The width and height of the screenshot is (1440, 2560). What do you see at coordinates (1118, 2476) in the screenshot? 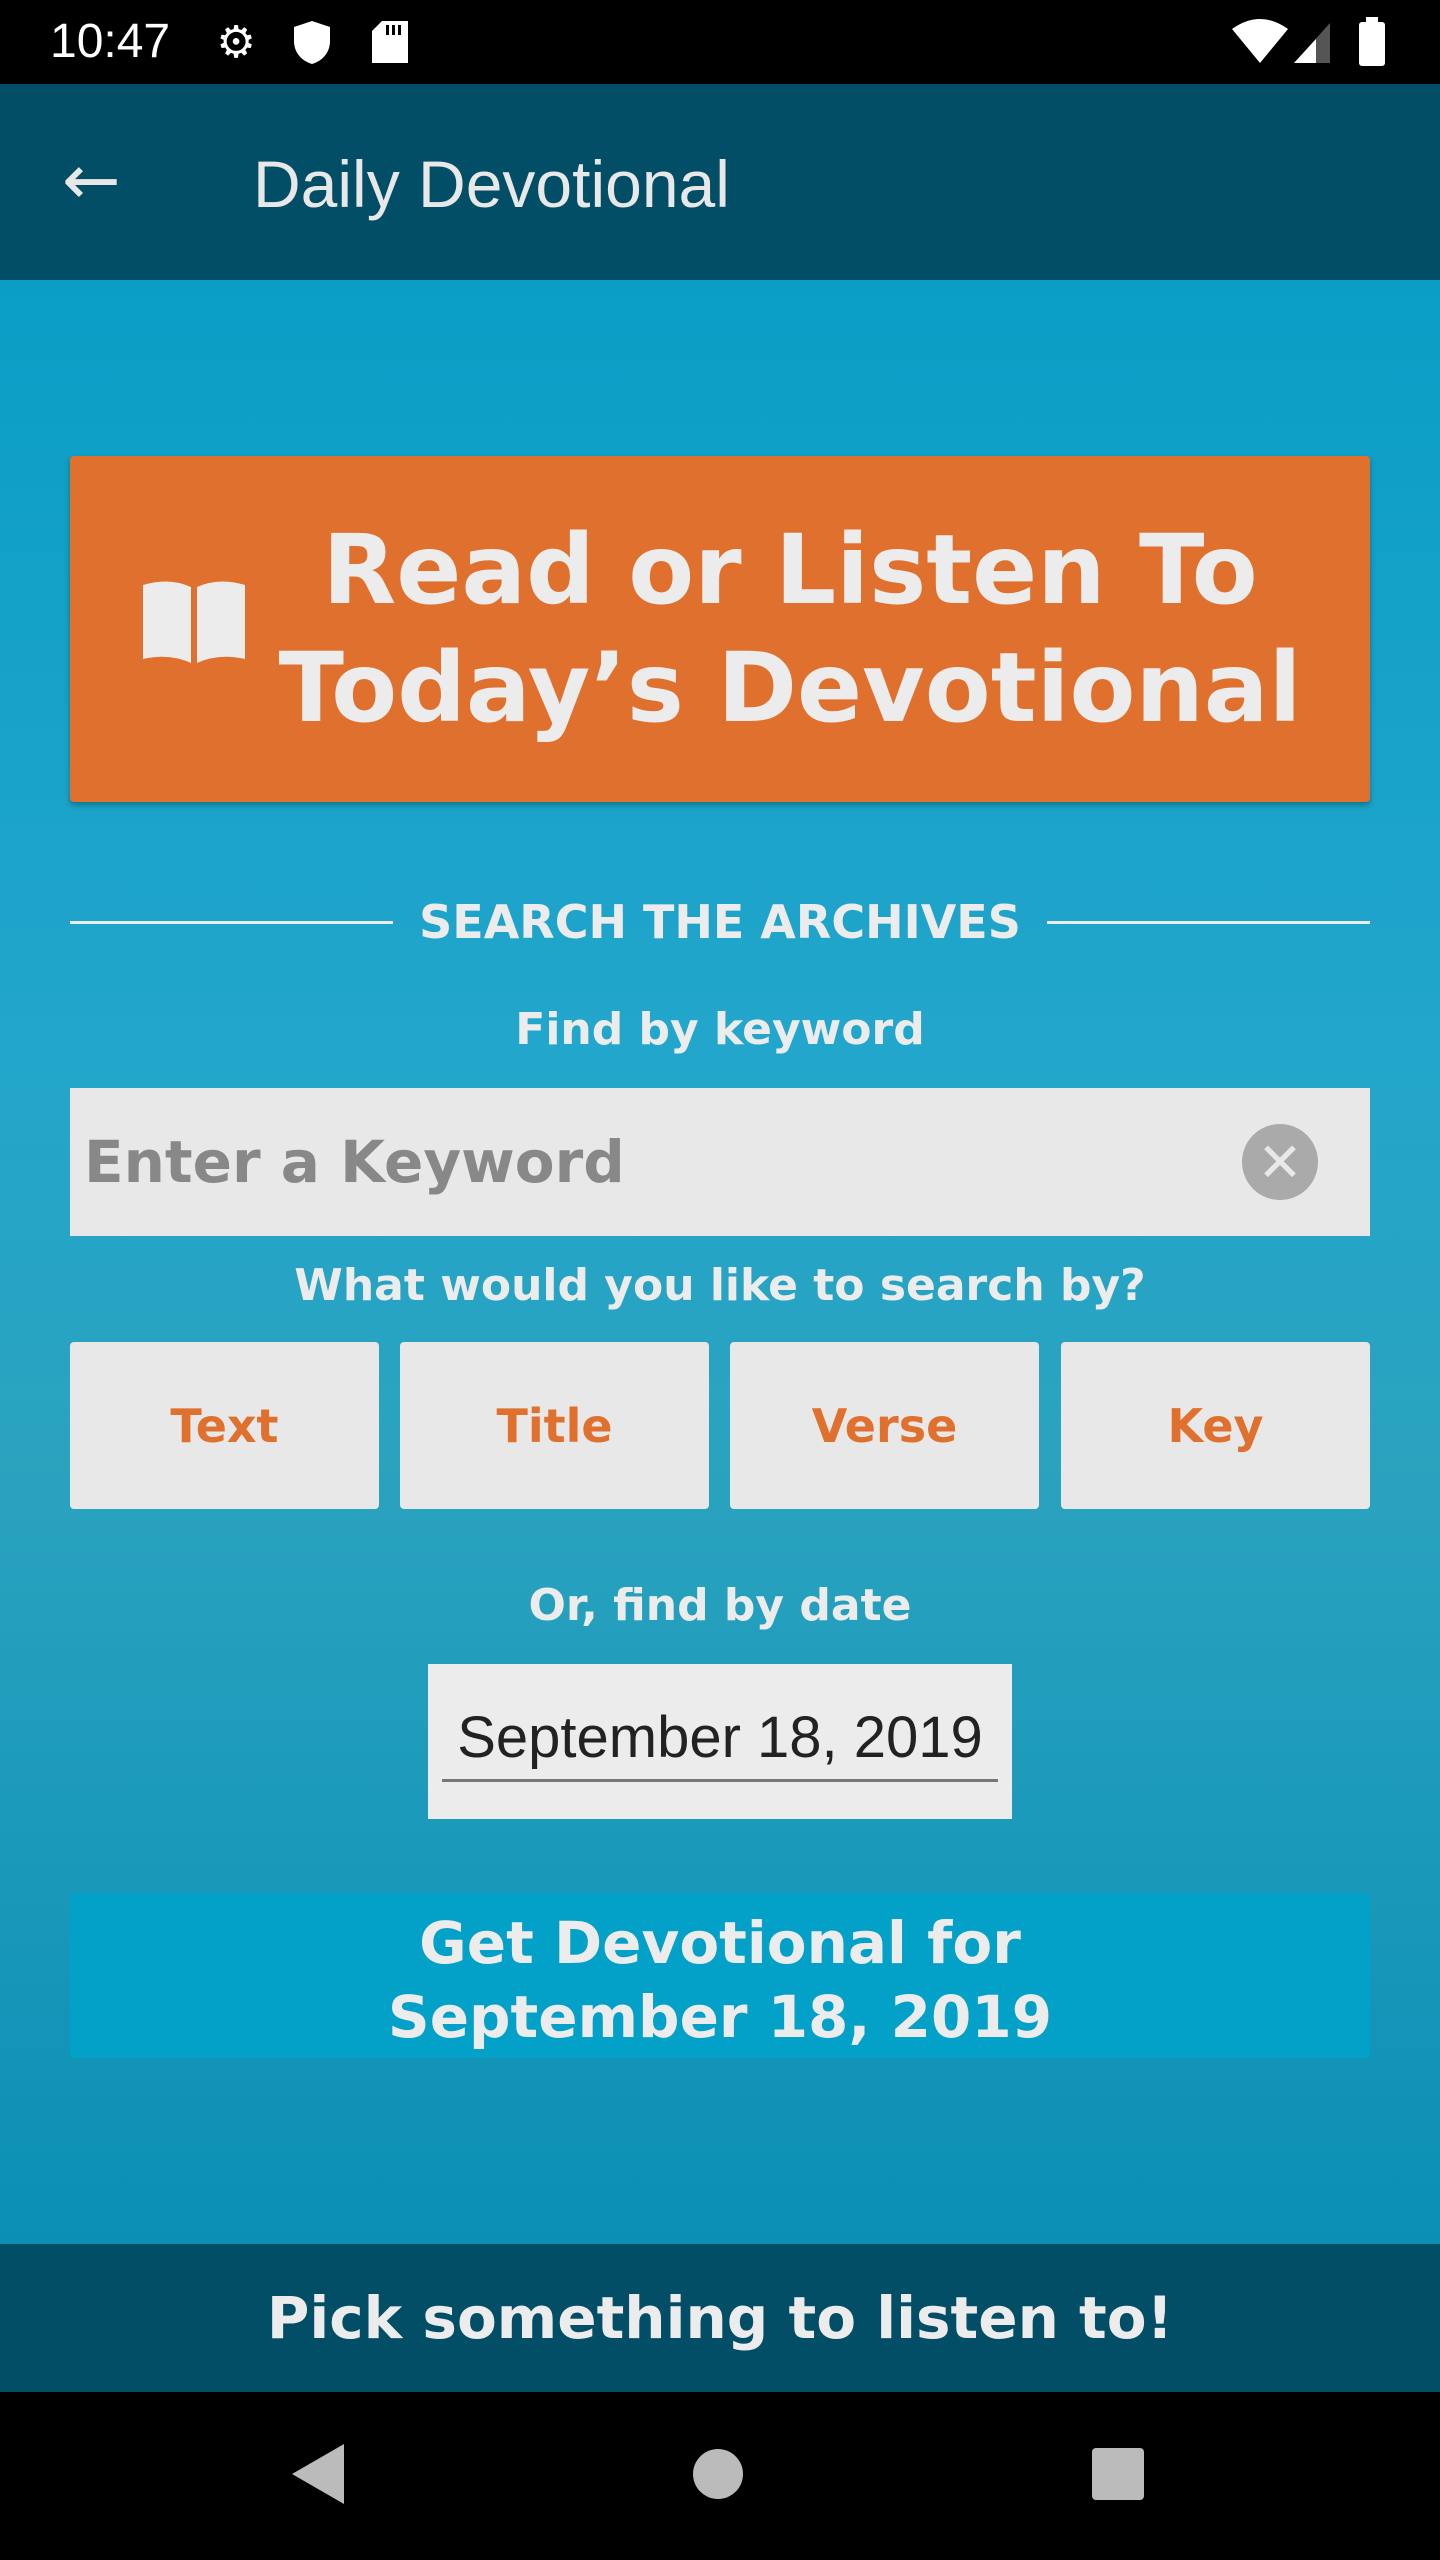
I see `recents-nav-icon` at bounding box center [1118, 2476].